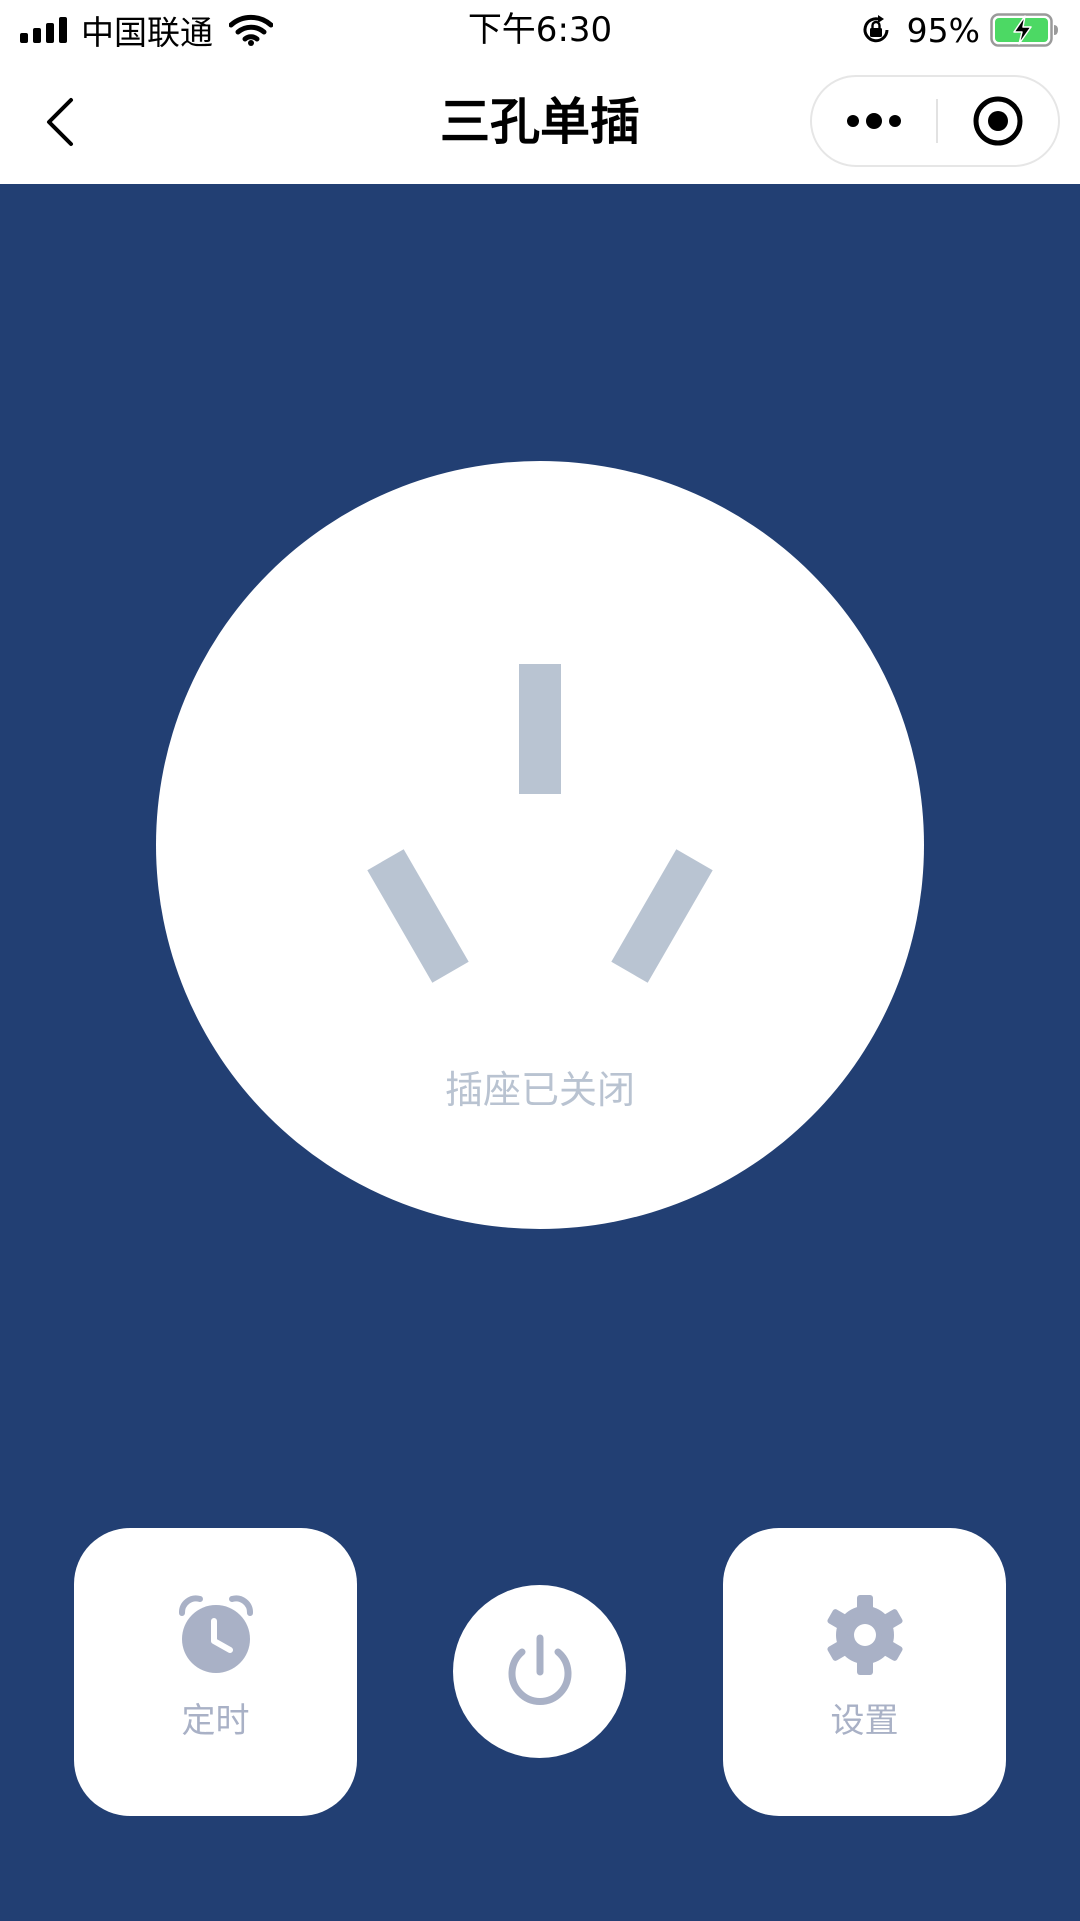  Describe the element at coordinates (876, 29) in the screenshot. I see `orientation-lock-icon` at that location.